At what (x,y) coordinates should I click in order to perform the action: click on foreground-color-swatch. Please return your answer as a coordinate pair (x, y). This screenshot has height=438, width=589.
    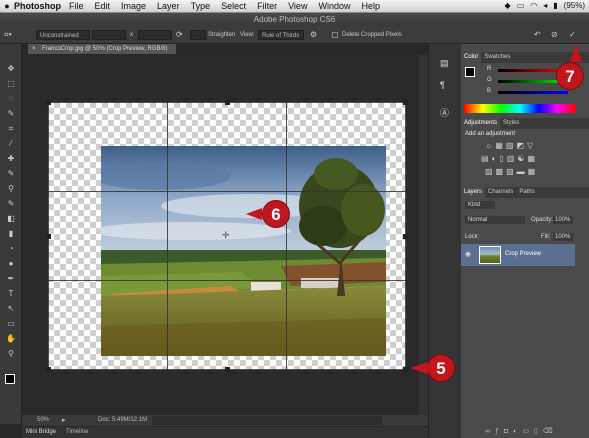
    Looking at the image, I should click on (470, 72).